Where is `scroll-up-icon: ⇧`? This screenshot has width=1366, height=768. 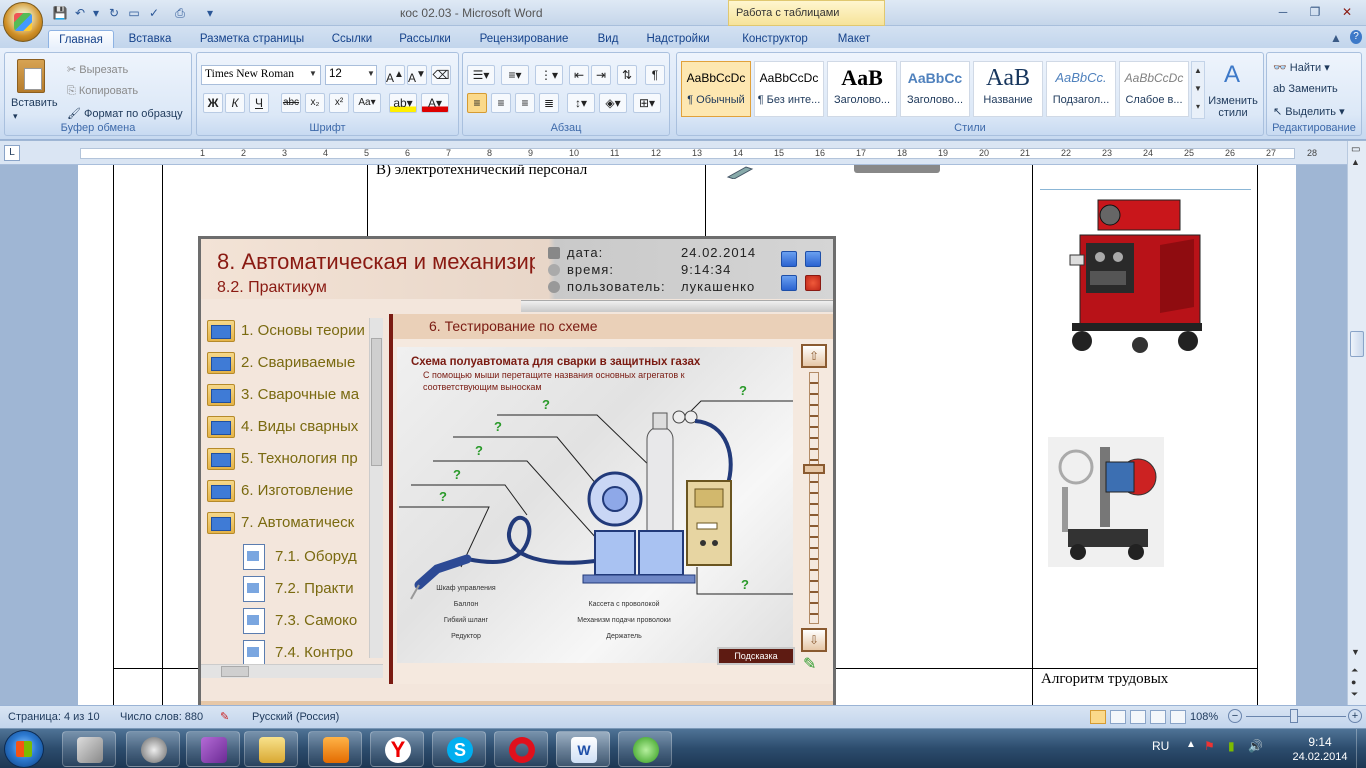 scroll-up-icon: ⇧ is located at coordinates (814, 356).